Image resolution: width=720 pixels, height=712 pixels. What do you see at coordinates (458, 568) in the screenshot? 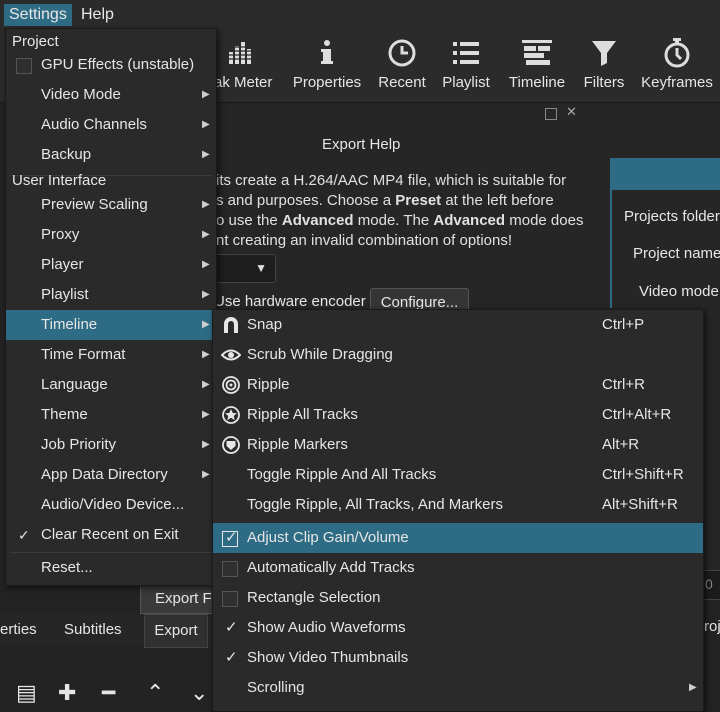
I see `menu-item-auto-add-tracks: Automatically Add Tracks` at bounding box center [458, 568].